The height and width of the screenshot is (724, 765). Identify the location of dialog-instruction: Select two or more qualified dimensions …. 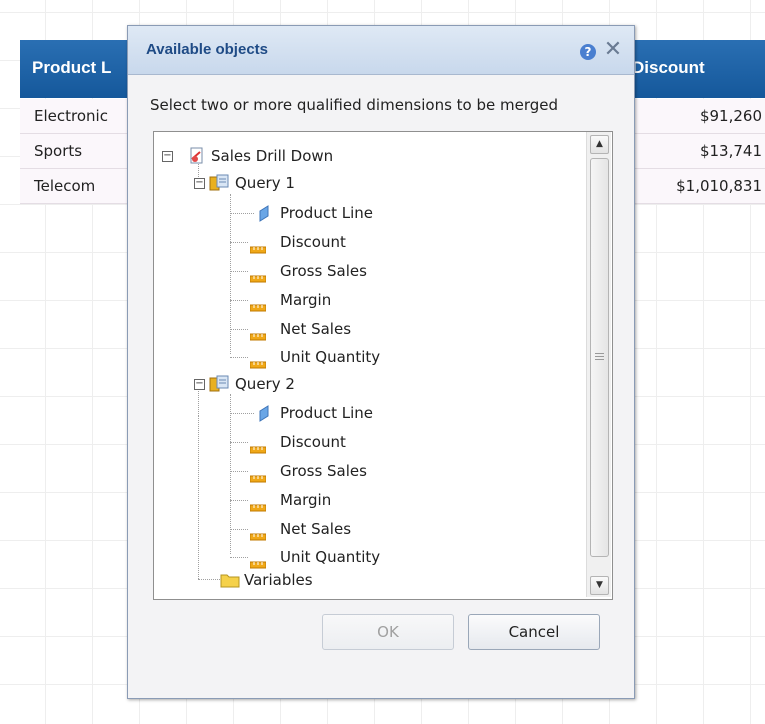
(354, 105).